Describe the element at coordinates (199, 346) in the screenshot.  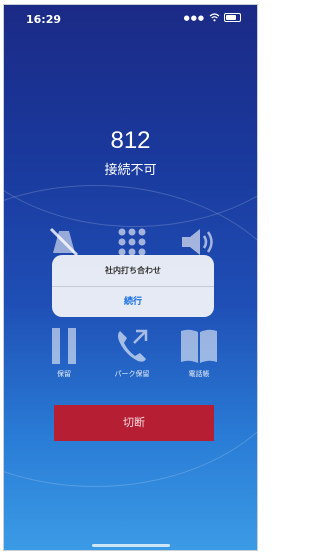
I see `phonebook-icon` at that location.